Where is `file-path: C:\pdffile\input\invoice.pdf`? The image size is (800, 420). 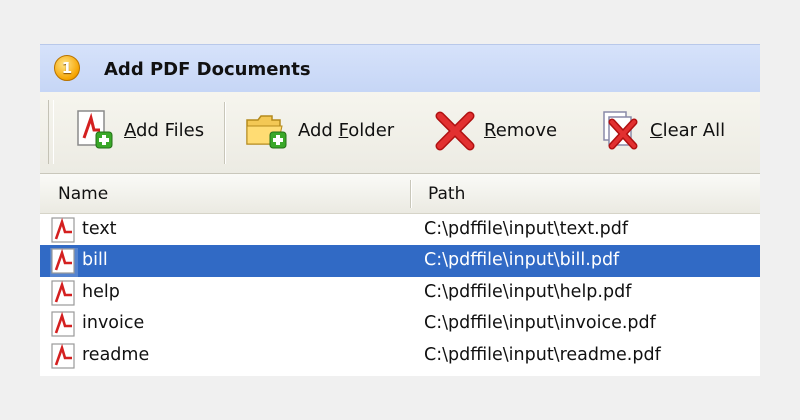 file-path: C:\pdffile\input\invoice.pdf is located at coordinates (540, 323).